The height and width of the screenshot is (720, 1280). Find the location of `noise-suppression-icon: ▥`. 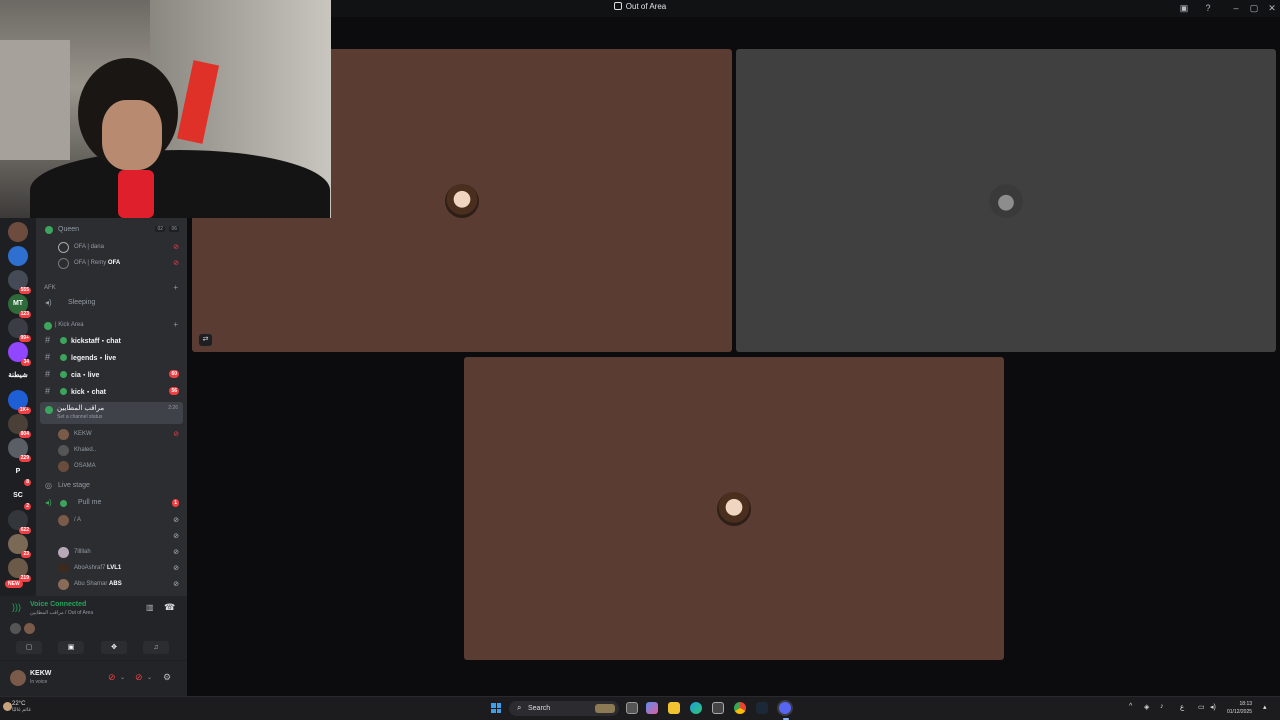

noise-suppression-icon: ▥ is located at coordinates (150, 607).